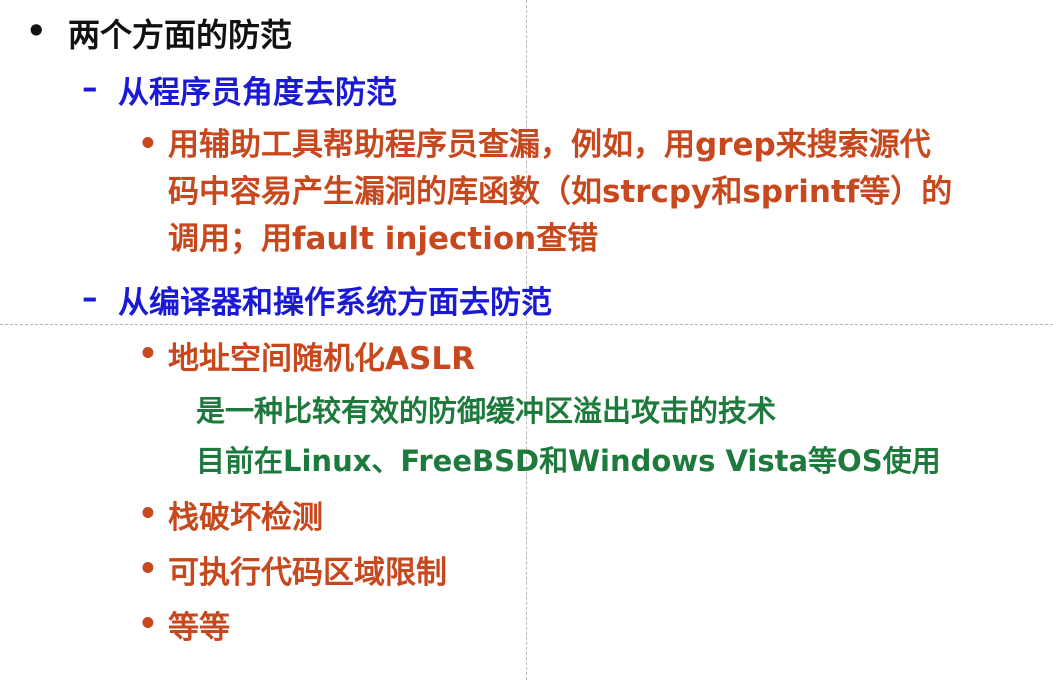  What do you see at coordinates (199, 628) in the screenshot?
I see `etc-item: 等等` at bounding box center [199, 628].